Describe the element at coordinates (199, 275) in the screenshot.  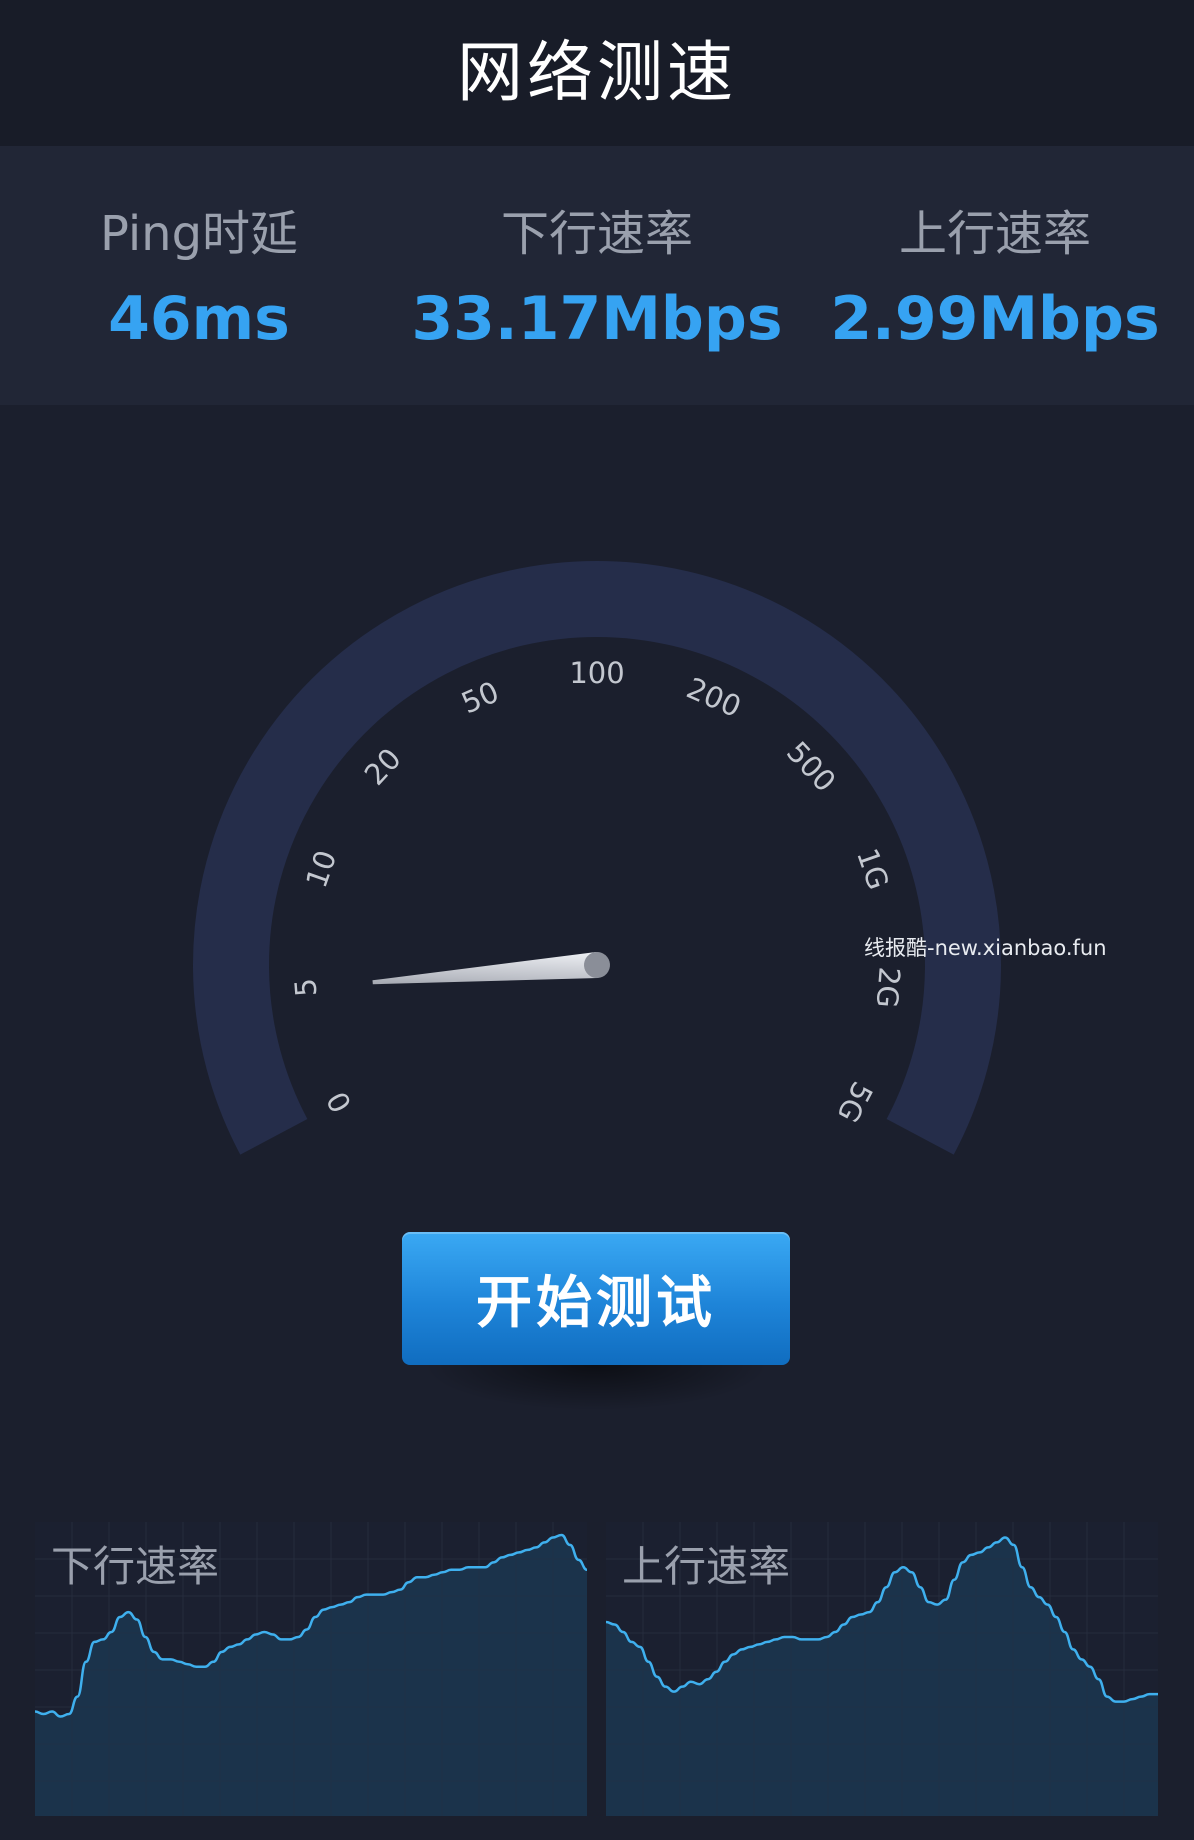
I see `ping-stat: Ping时延 46ms` at that location.